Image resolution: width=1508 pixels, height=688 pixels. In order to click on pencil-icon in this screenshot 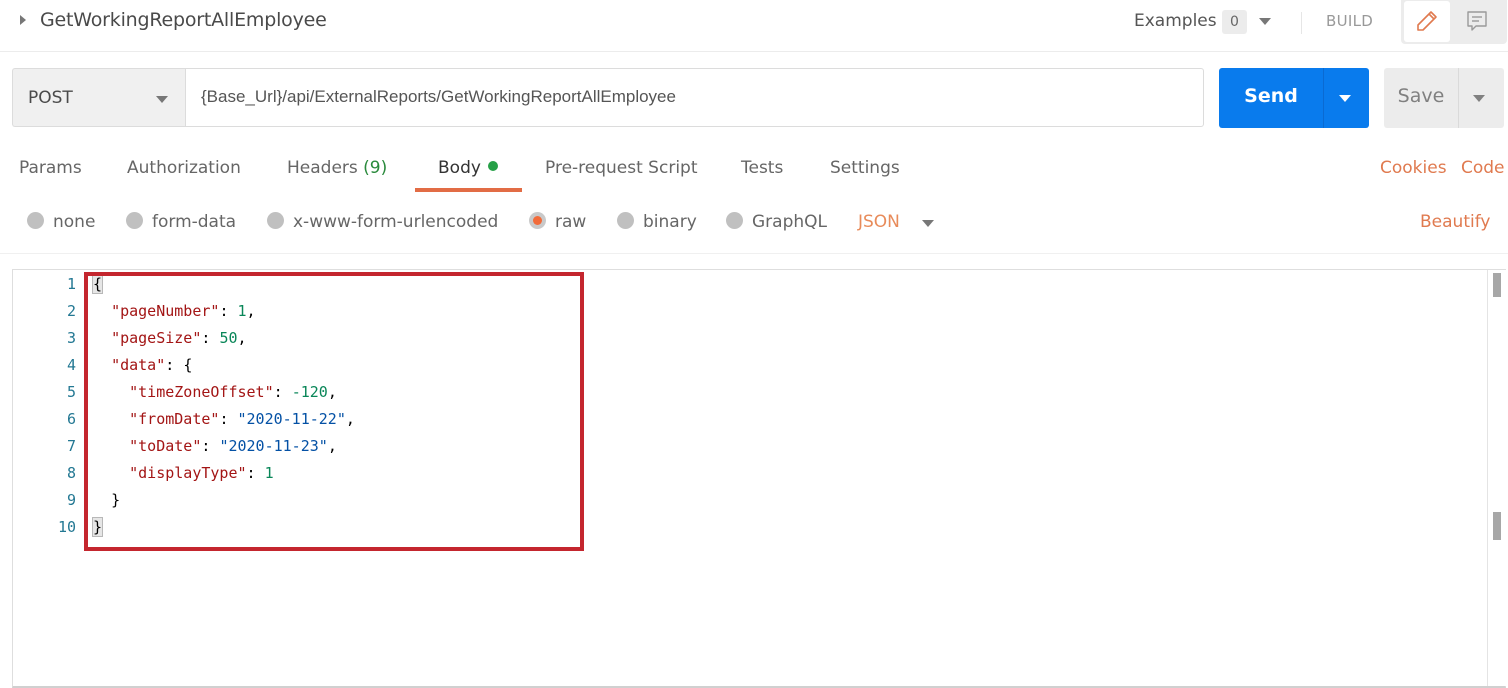, I will do `click(1427, 21)`.